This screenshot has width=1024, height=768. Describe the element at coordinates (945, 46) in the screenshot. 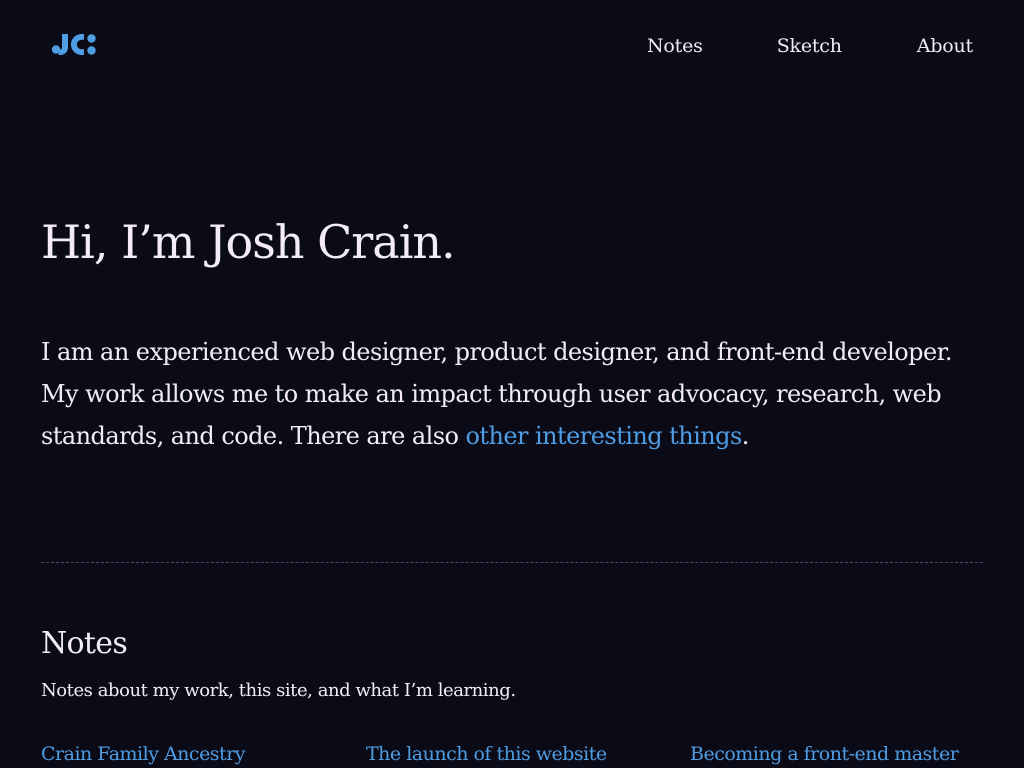

I see `nav-link-about: About` at that location.